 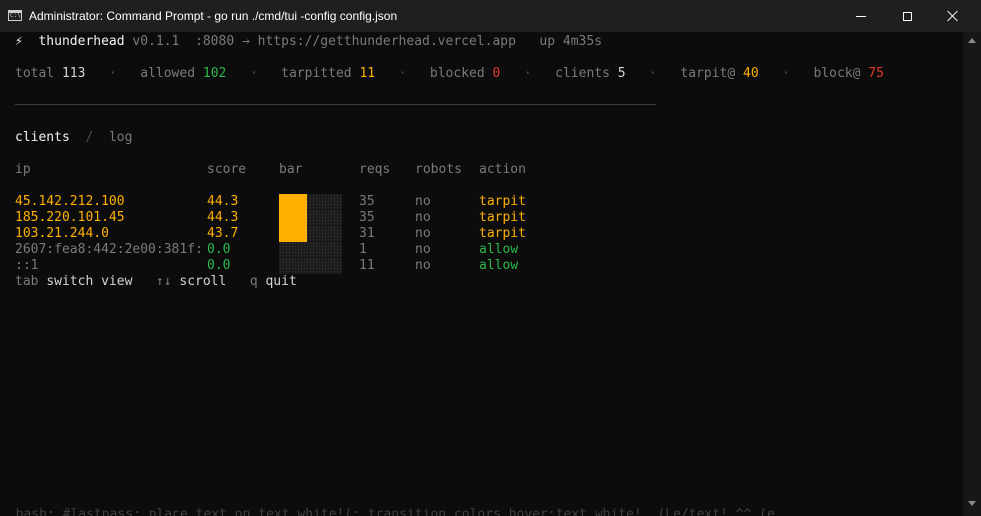 I want to click on maximize-icon, so click(x=907, y=16).